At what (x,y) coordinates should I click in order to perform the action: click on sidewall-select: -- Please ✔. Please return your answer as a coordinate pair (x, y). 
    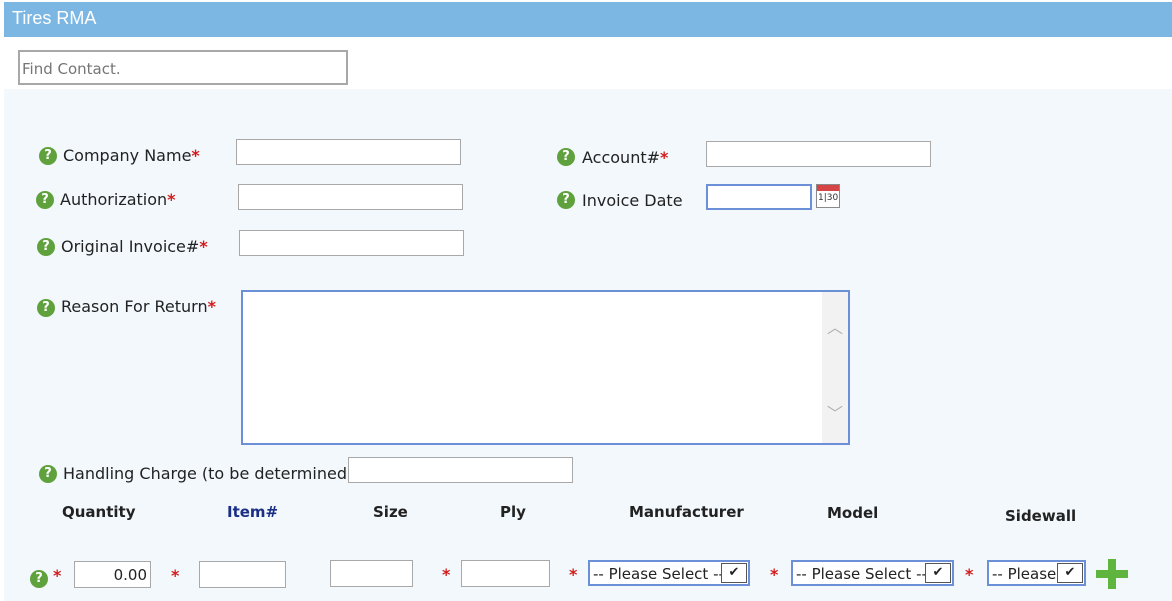
    Looking at the image, I should click on (1036, 573).